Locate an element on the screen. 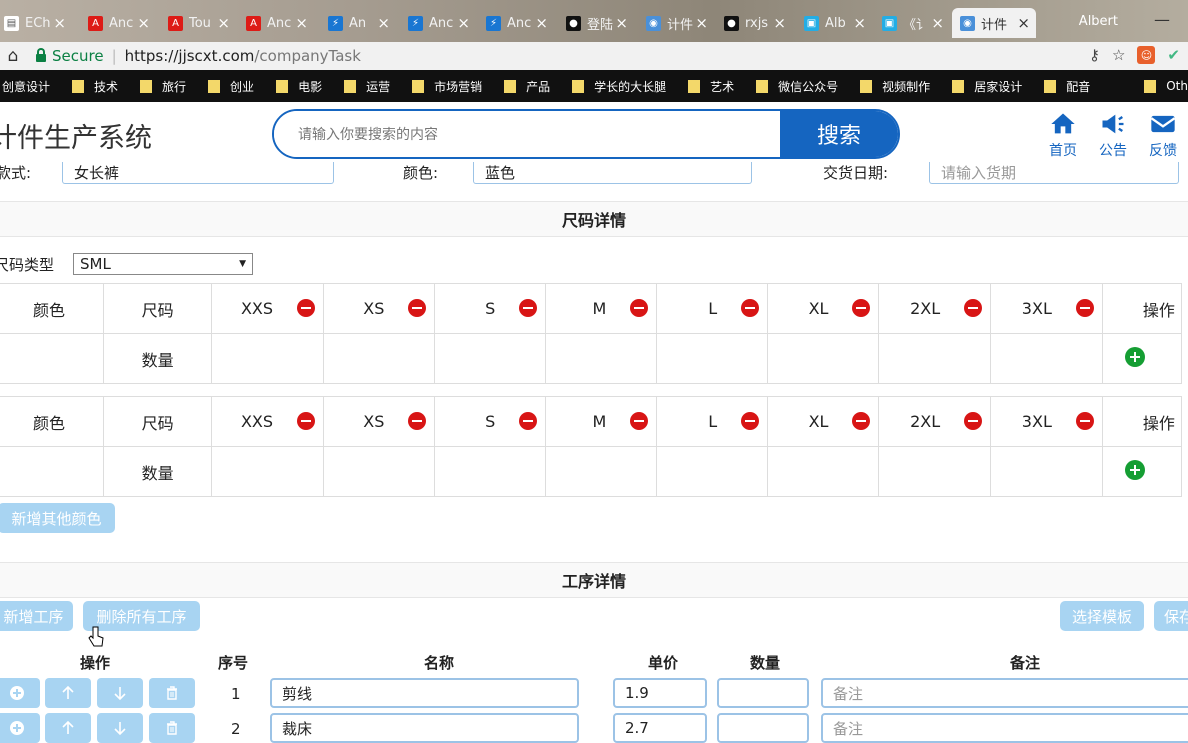 Image resolution: width=1188 pixels, height=743 pixels. process-qty-input is located at coordinates (763, 728).